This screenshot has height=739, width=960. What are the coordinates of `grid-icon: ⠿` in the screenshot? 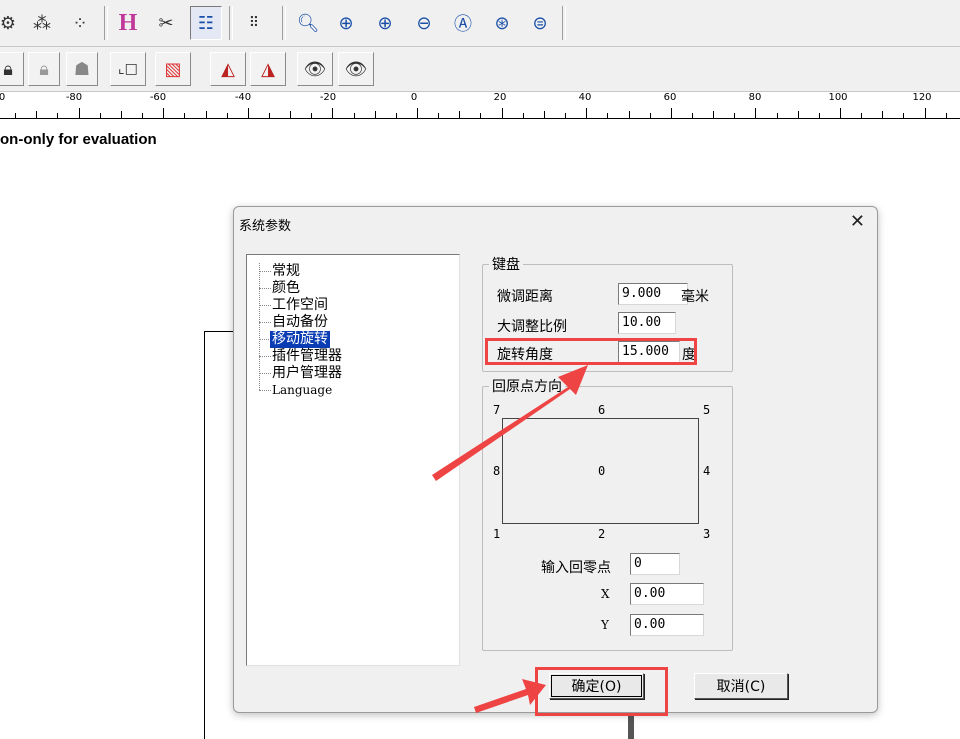 It's located at (254, 23).